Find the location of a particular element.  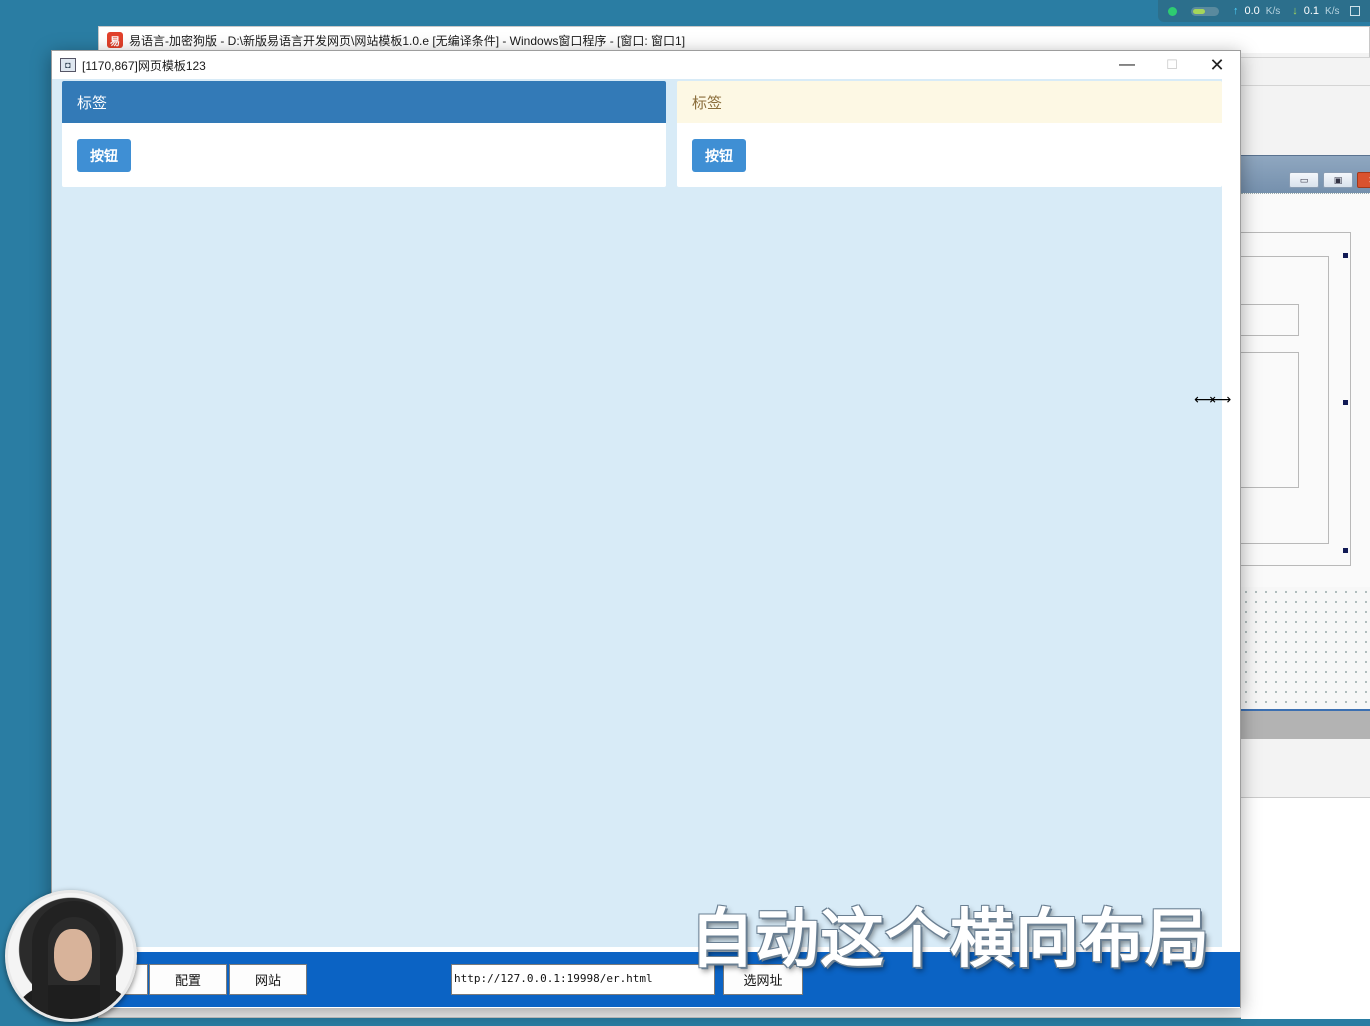

video-subtitle: 自动这个横向布局 is located at coordinates (950, 940).